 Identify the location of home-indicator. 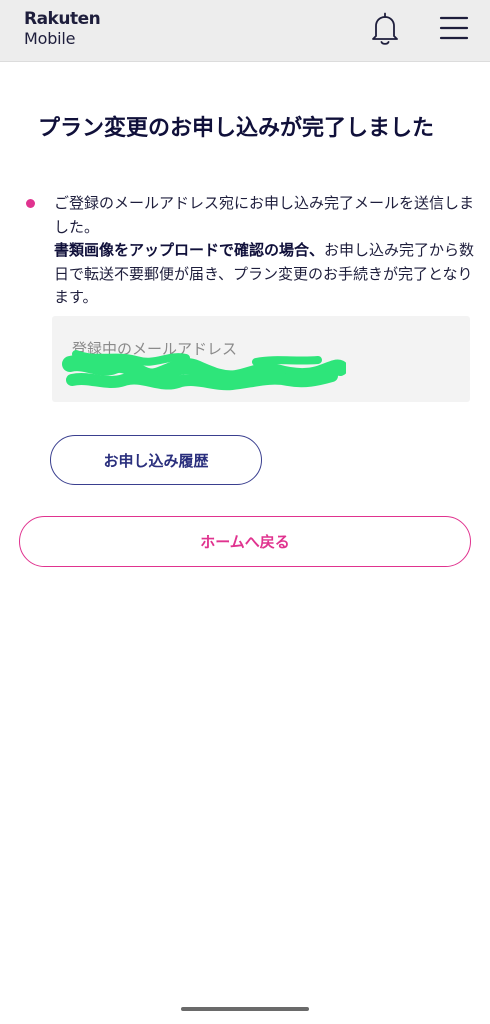
(245, 1009).